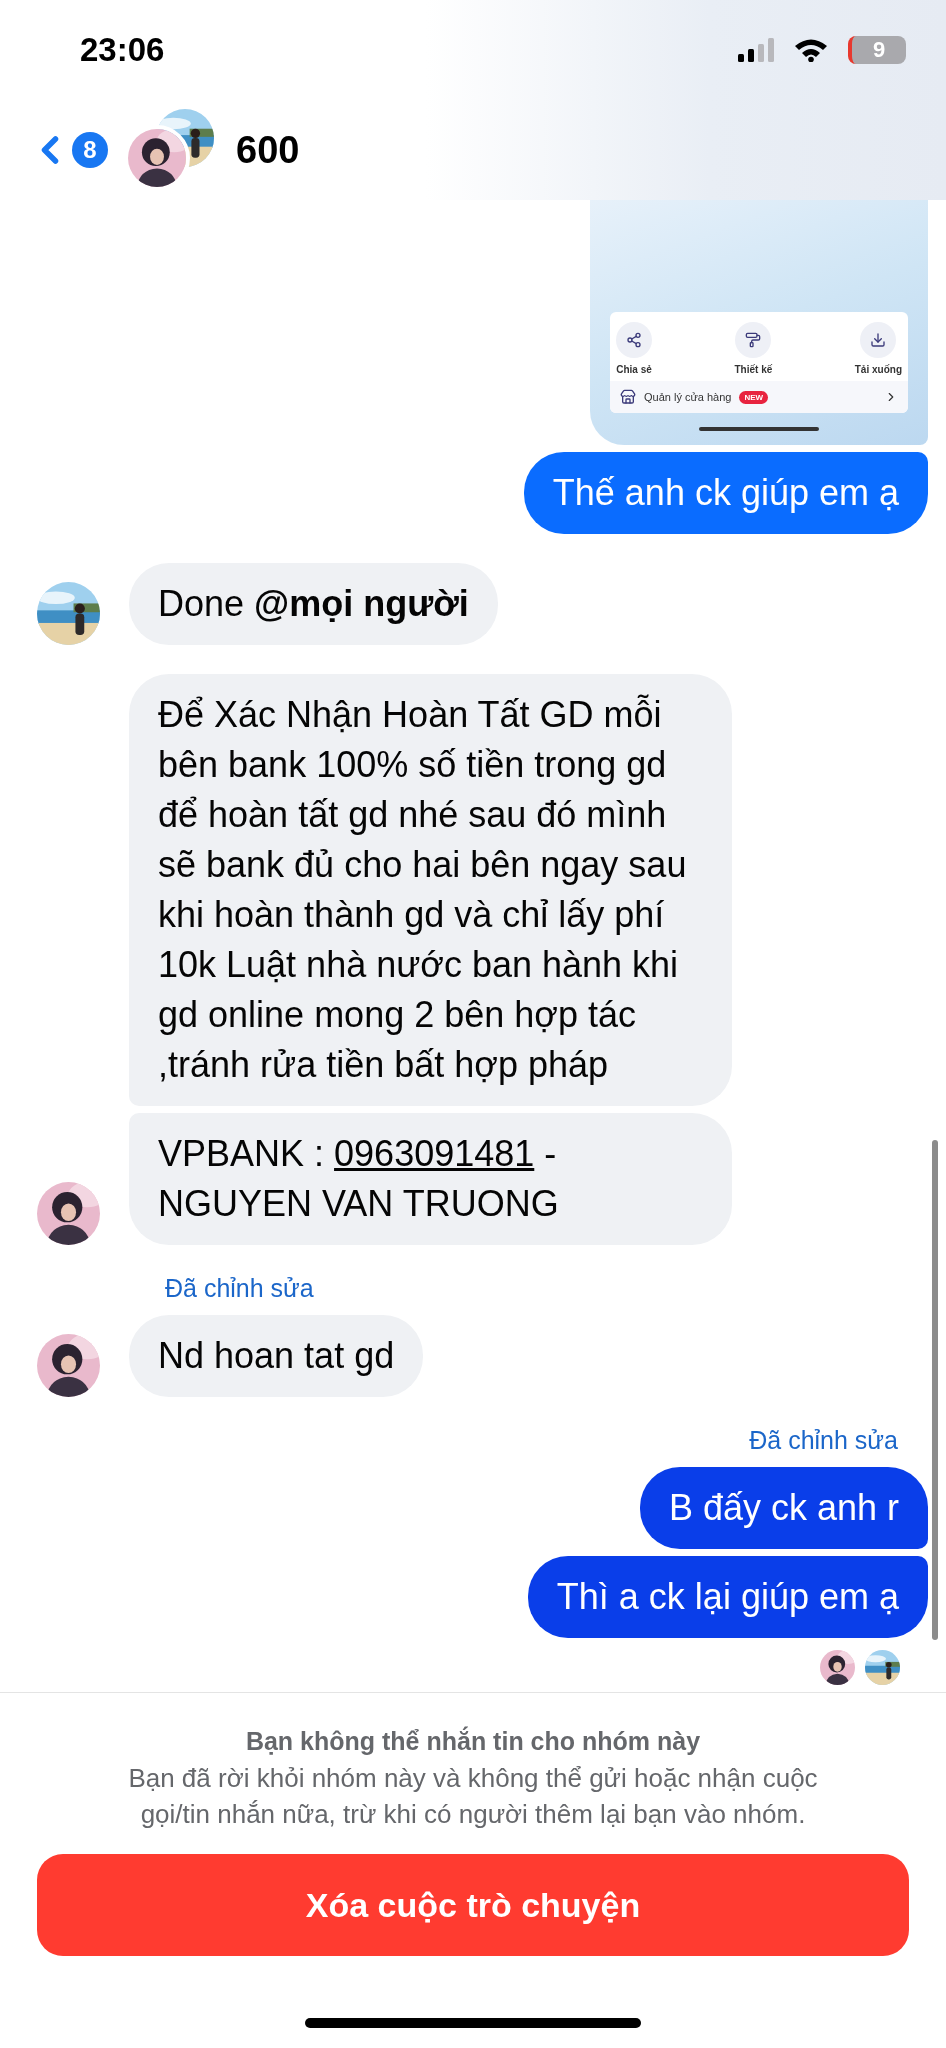 The height and width of the screenshot is (2048, 946). I want to click on action-label: Tải xuống, so click(878, 369).